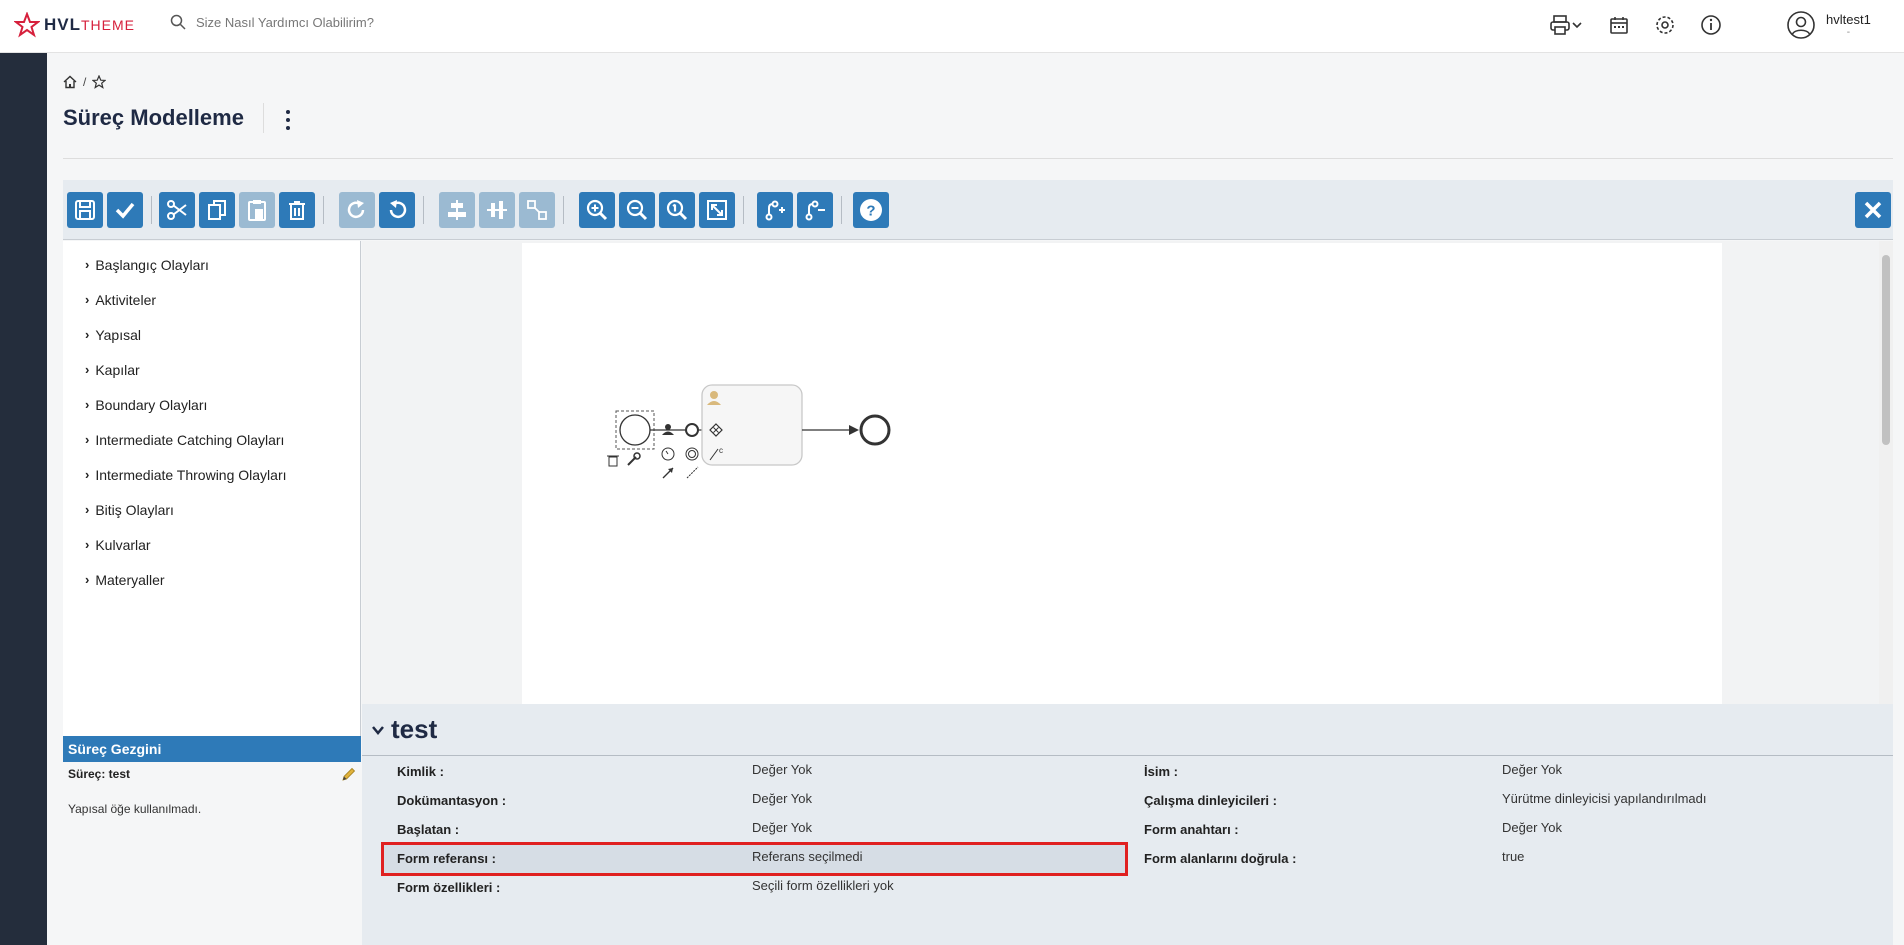  I want to click on breadcrumb: /, so click(85, 82).